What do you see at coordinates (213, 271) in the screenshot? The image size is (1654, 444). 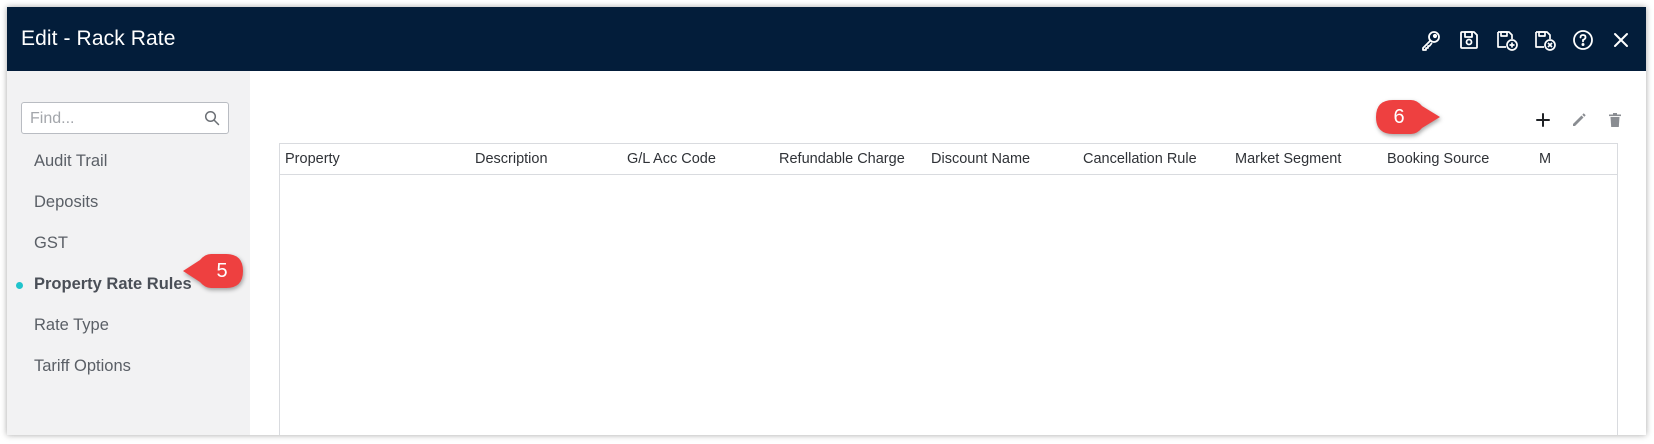 I see `step-5-callout: 5` at bounding box center [213, 271].